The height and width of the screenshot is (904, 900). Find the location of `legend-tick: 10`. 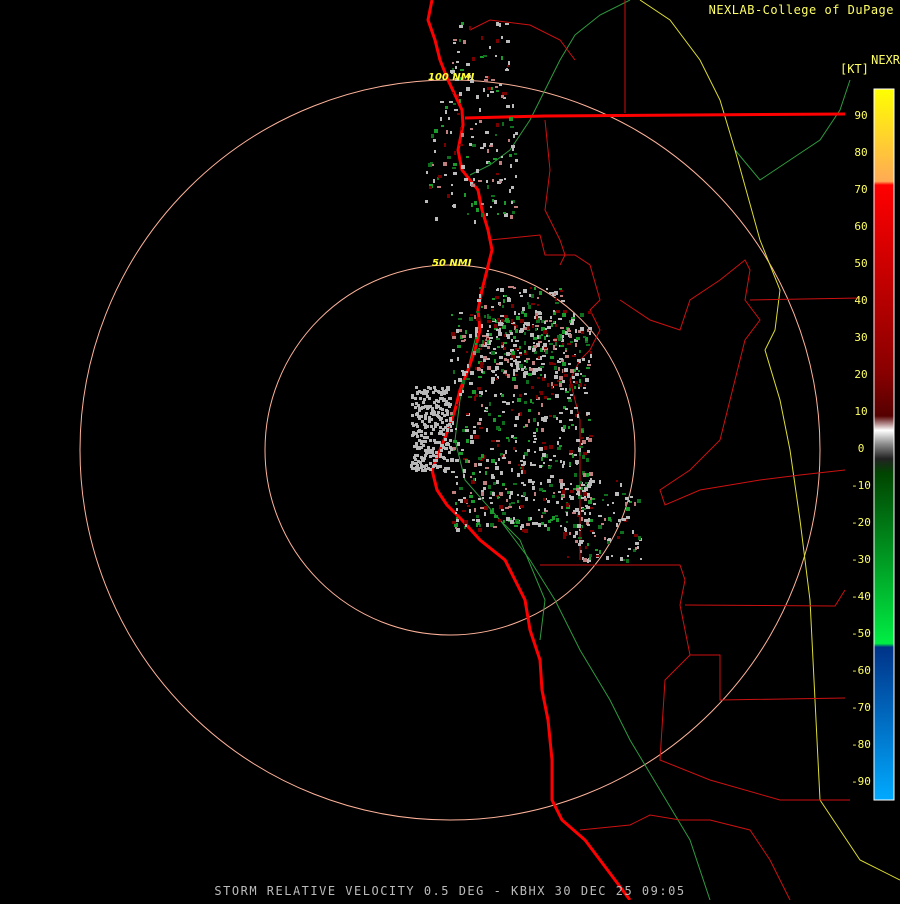

legend-tick: 10 is located at coordinates (861, 411).